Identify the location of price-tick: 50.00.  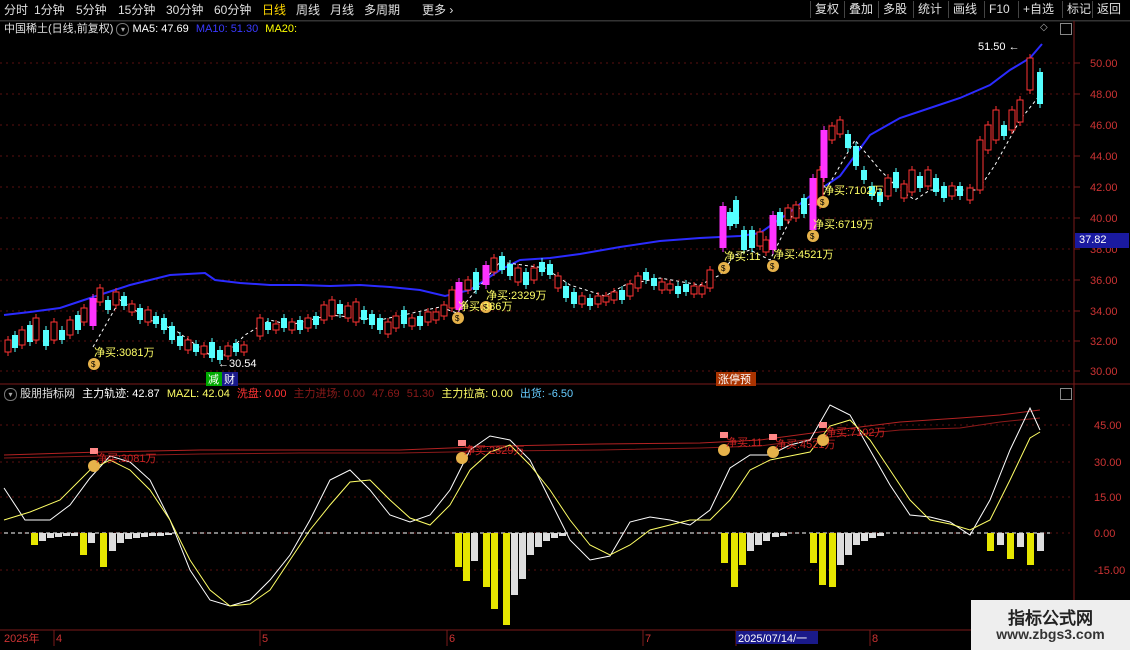
(1104, 64).